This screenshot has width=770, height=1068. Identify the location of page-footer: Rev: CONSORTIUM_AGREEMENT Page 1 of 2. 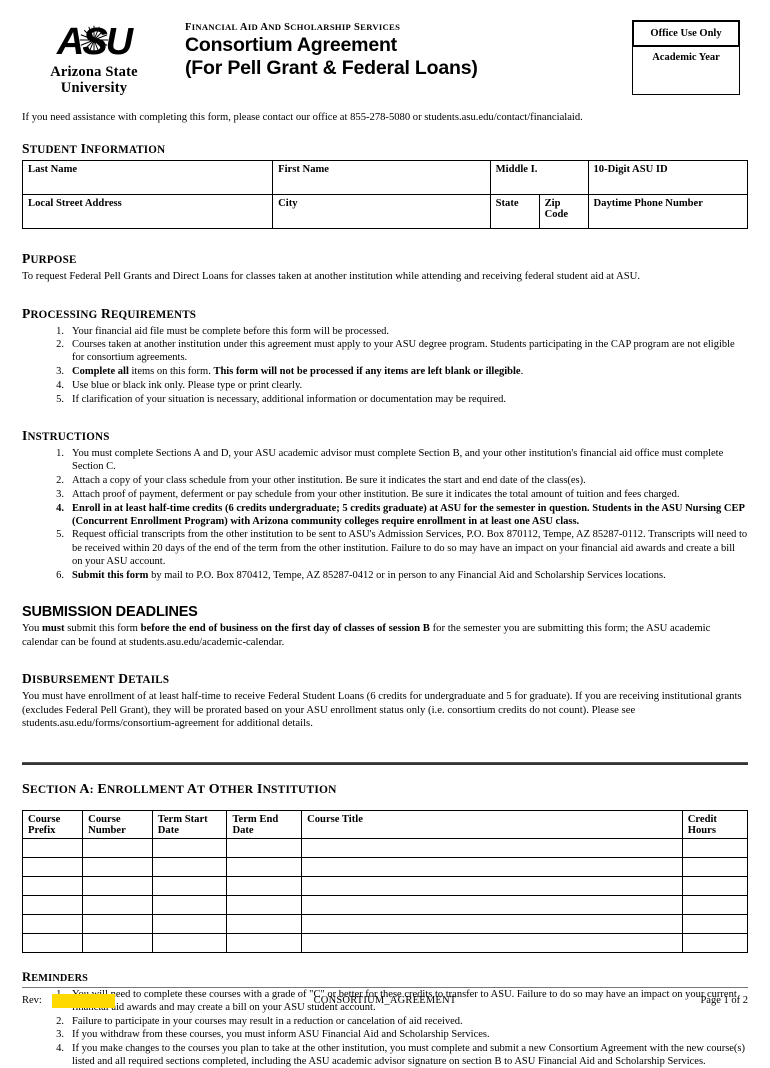
(385, 998).